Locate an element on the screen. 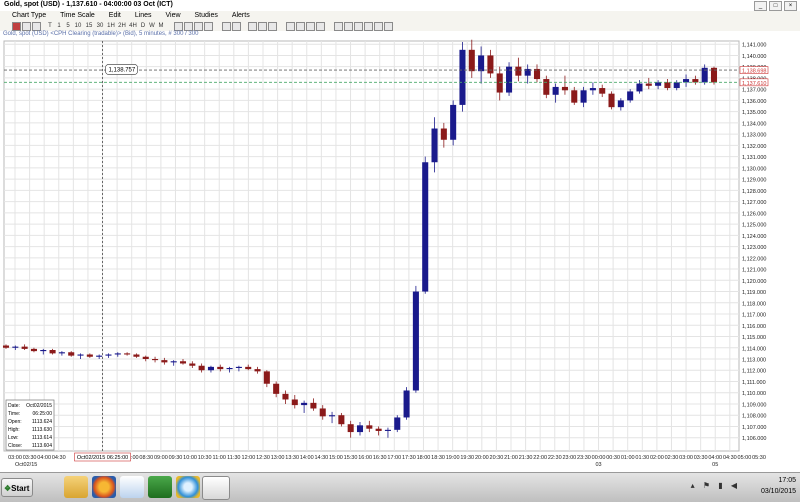 This screenshot has height=502, width=800. menu-lines: Lines is located at coordinates (143, 15).